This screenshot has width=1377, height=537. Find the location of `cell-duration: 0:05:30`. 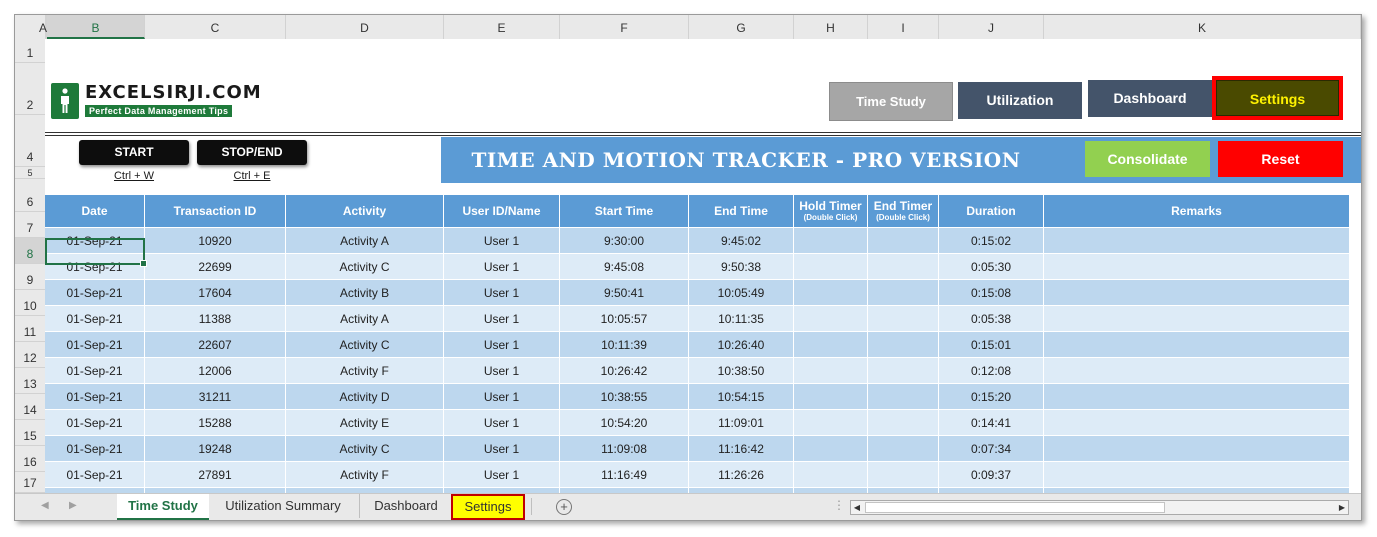

cell-duration: 0:05:30 is located at coordinates (991, 267).